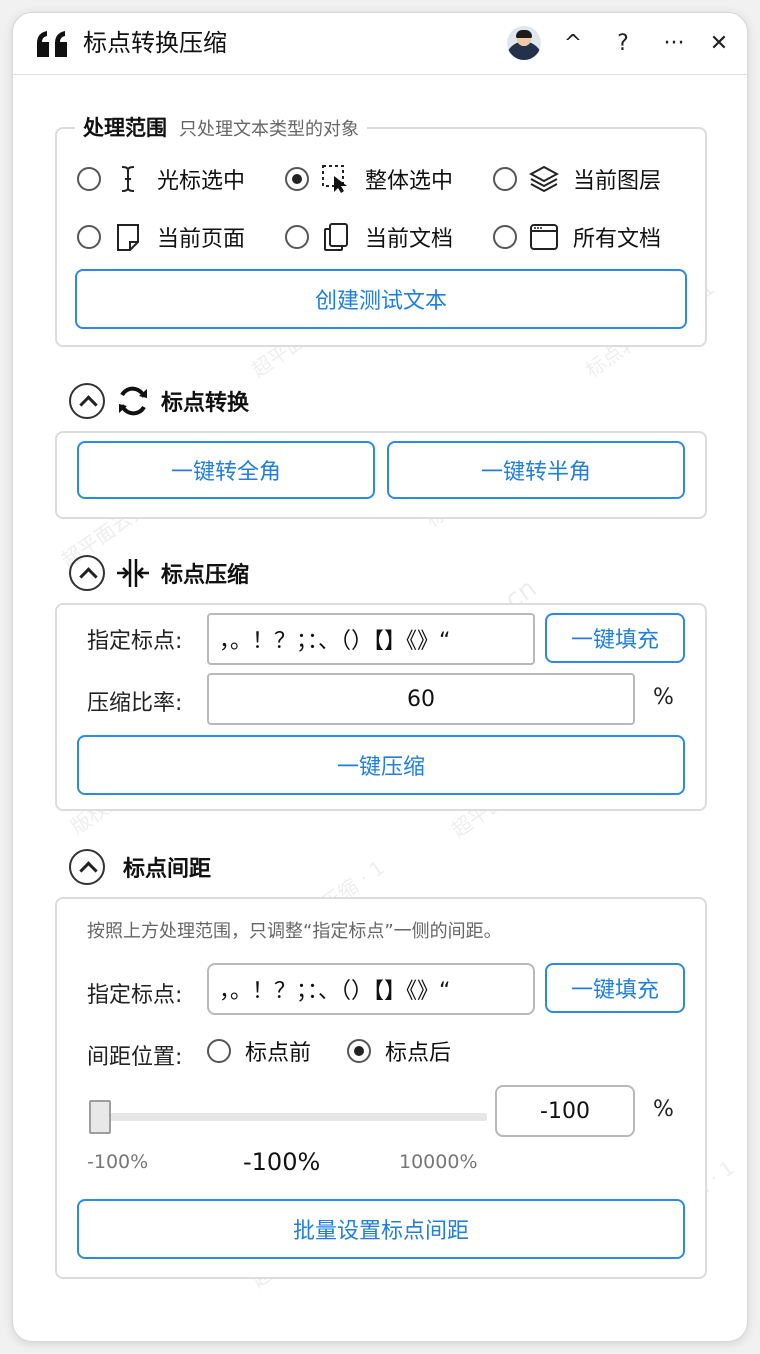  I want to click on compress-punct-label: 指定标点:, so click(135, 641).